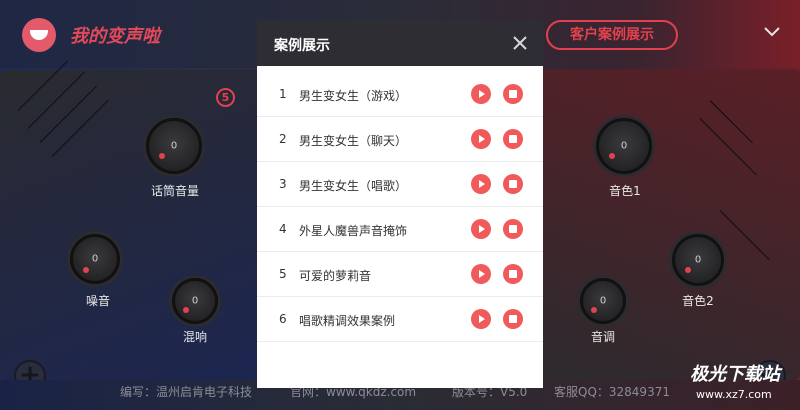 The height and width of the screenshot is (410, 800). Describe the element at coordinates (612, 35) in the screenshot. I see `customer-cases-button: 客户案例展示` at that location.